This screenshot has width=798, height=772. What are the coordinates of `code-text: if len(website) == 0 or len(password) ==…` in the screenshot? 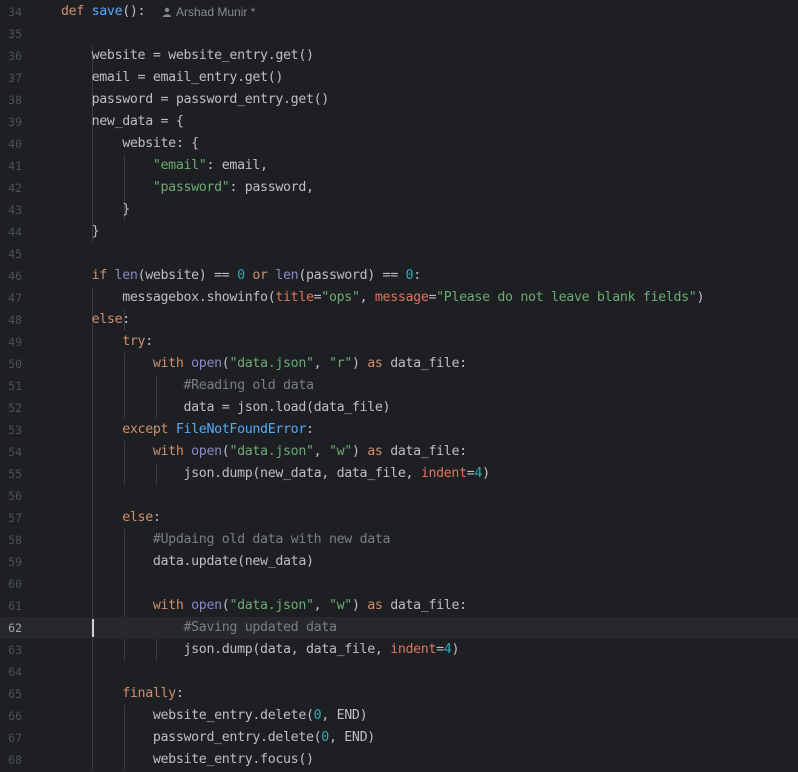 It's located at (241, 276).